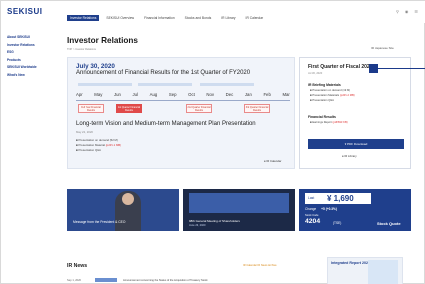  I want to click on nav-financial-information: Financial Information, so click(159, 18).